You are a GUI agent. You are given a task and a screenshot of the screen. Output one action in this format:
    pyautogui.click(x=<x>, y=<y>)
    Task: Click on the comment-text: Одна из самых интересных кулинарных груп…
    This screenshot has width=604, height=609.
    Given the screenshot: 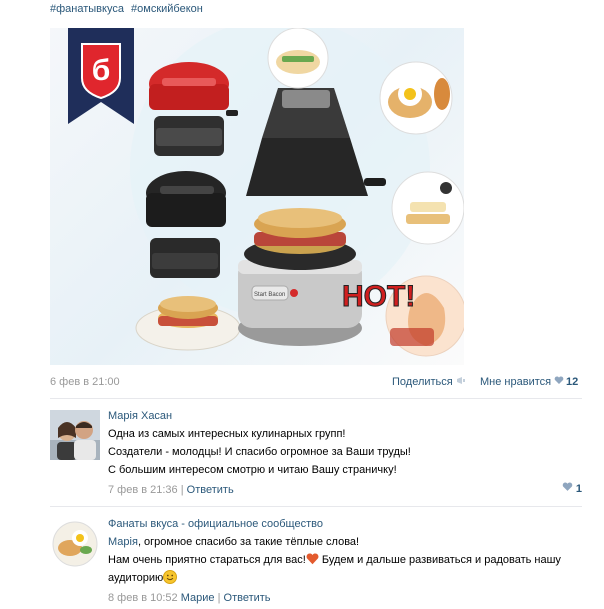 What is the action you would take?
    pyautogui.click(x=343, y=452)
    